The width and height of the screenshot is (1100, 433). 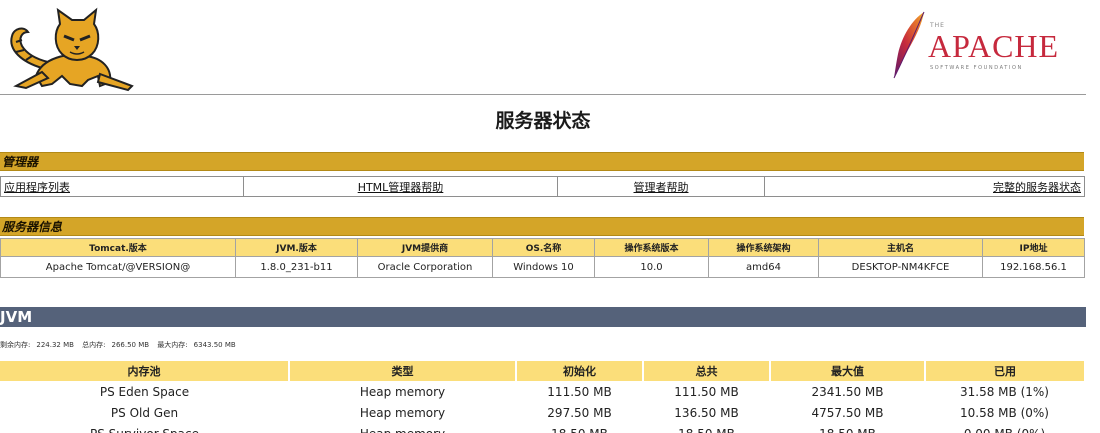 I want to click on pool-used: 10.58 MB (0%), so click(x=1004, y=412).